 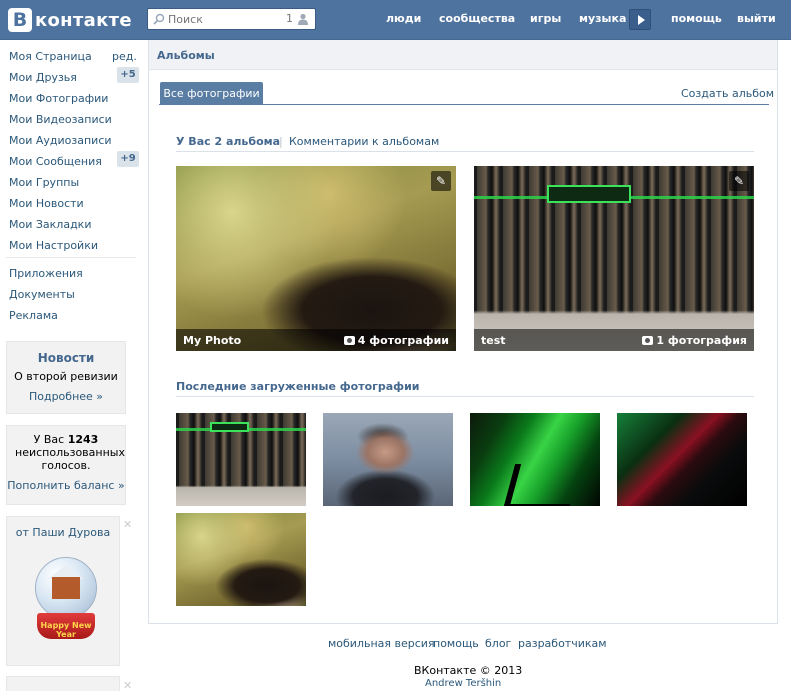 What do you see at coordinates (44, 182) in the screenshot?
I see `sidebar-item-groups: Мои Группы` at bounding box center [44, 182].